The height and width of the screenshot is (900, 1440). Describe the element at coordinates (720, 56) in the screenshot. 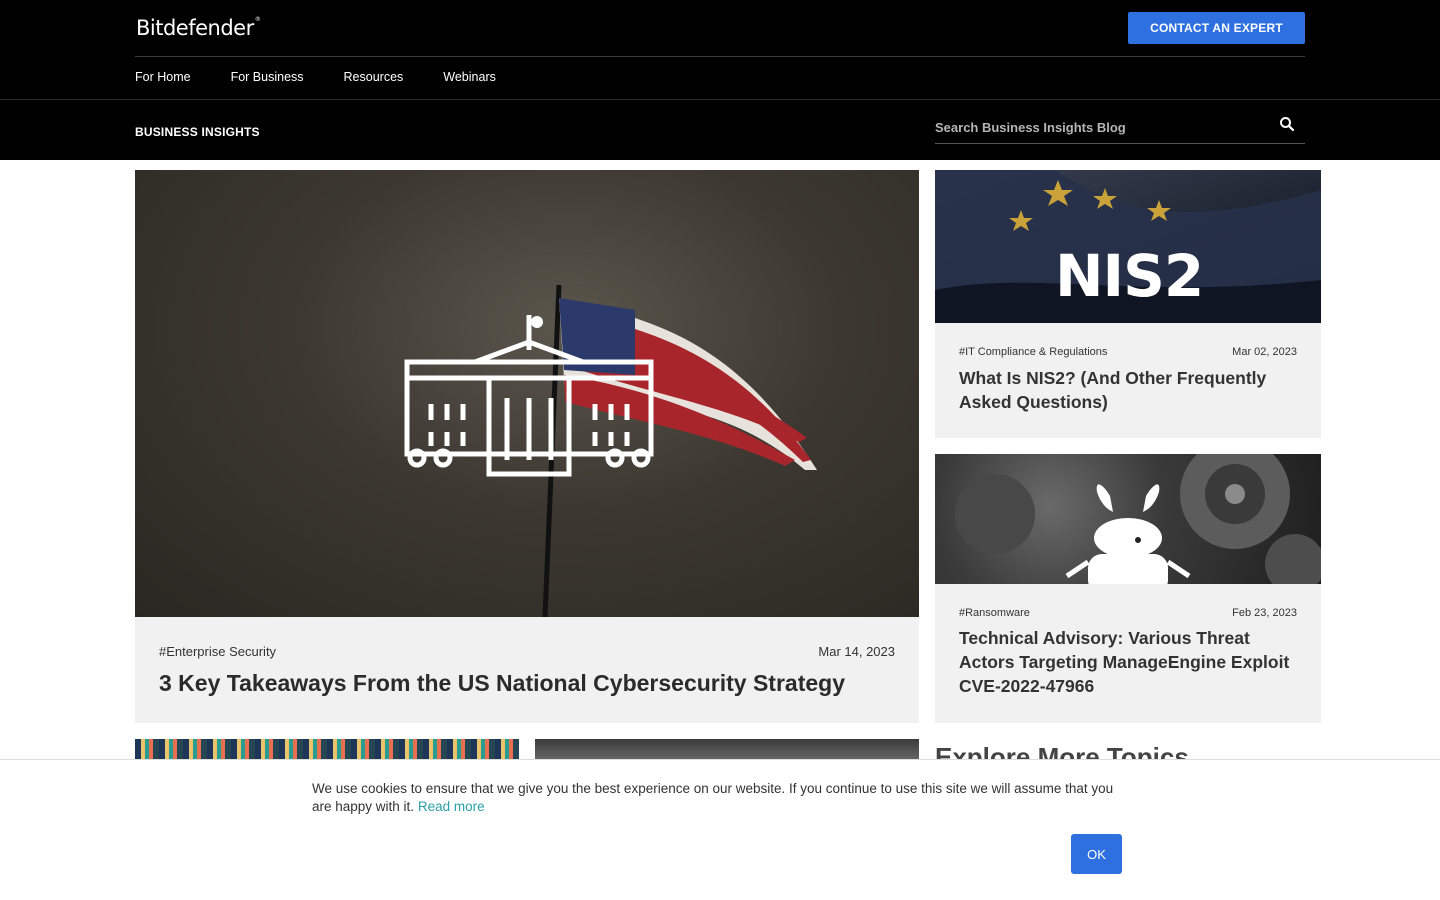

I see `header-divider` at that location.